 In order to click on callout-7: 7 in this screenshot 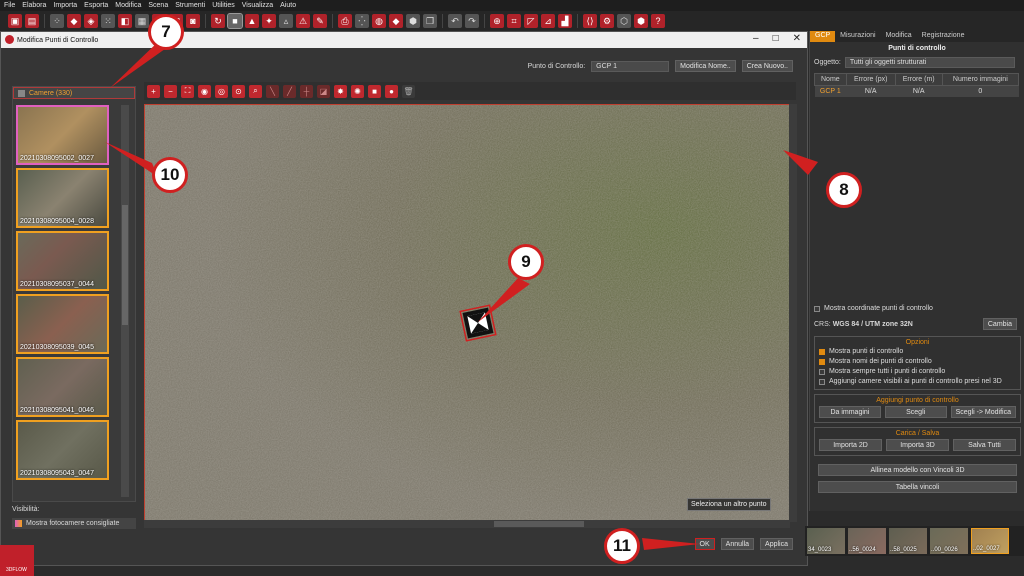, I will do `click(166, 32)`.